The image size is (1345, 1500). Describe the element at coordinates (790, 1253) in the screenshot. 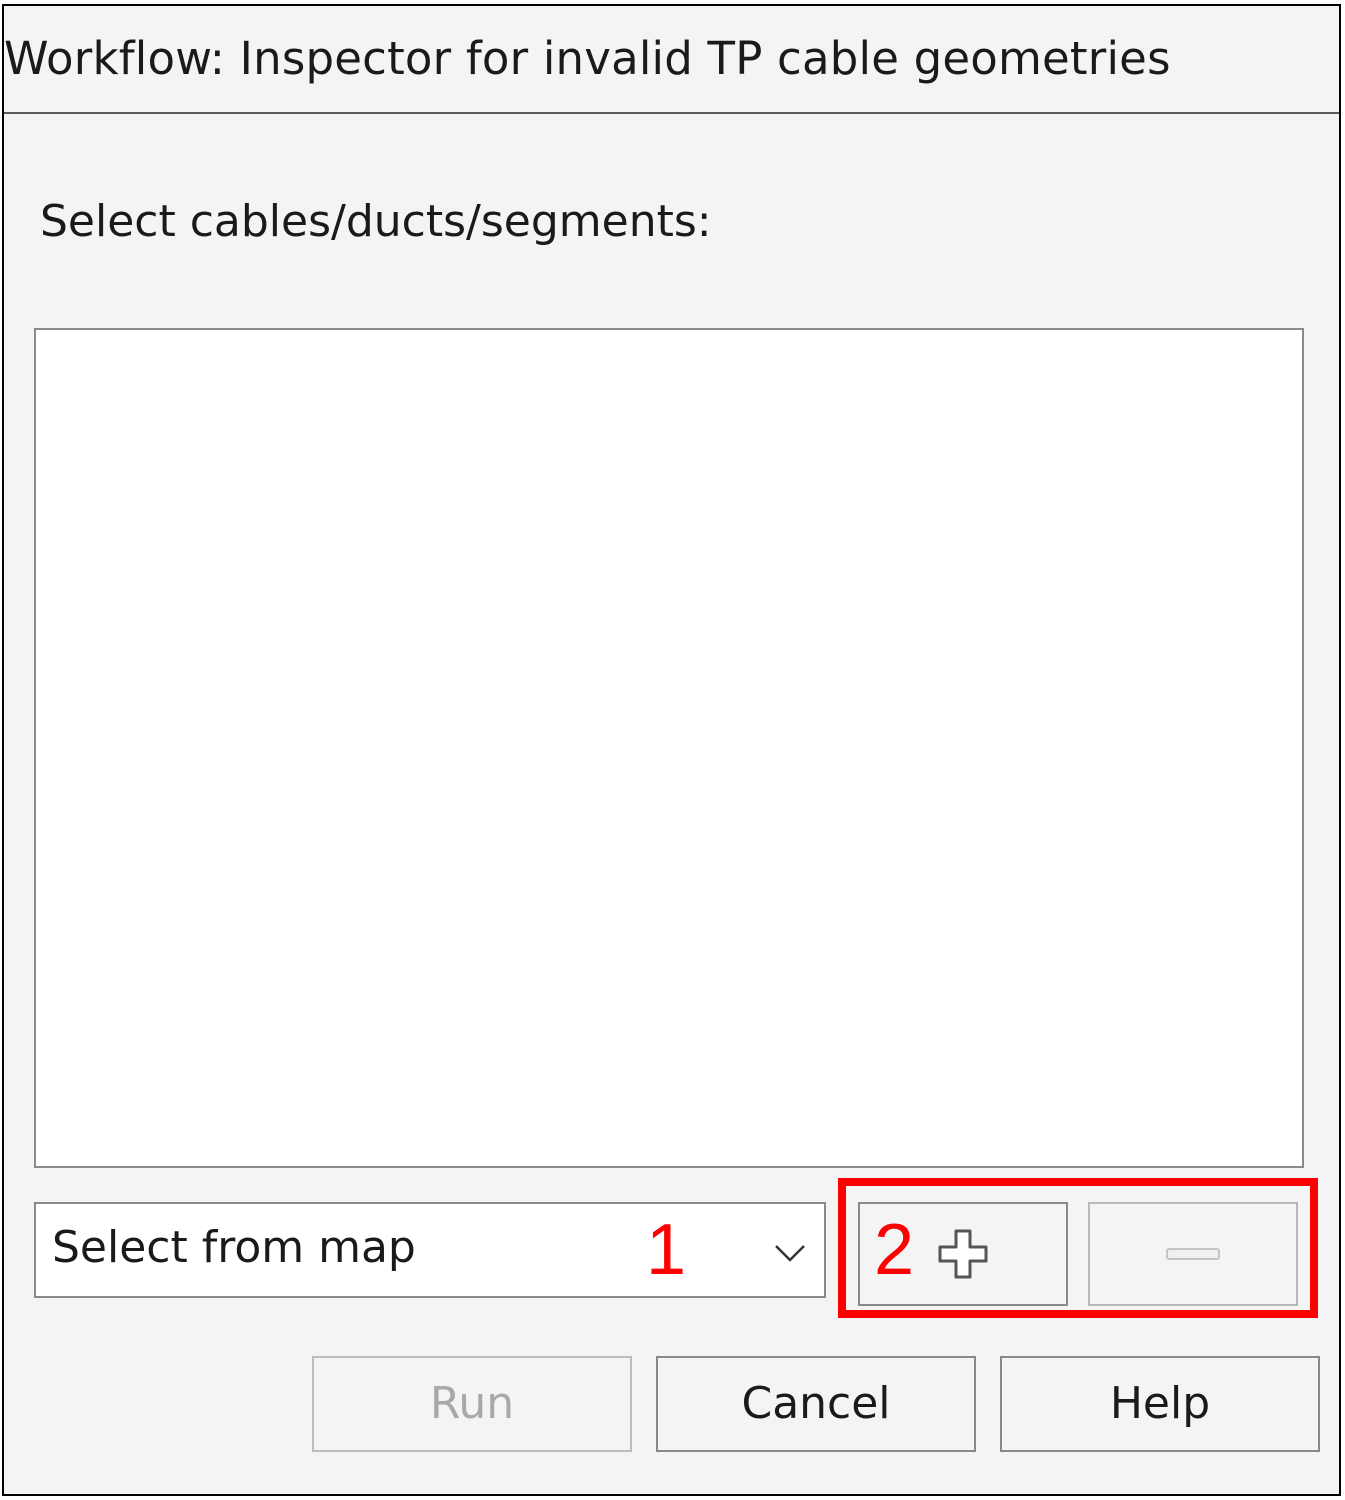

I see `chevron-down-icon` at that location.